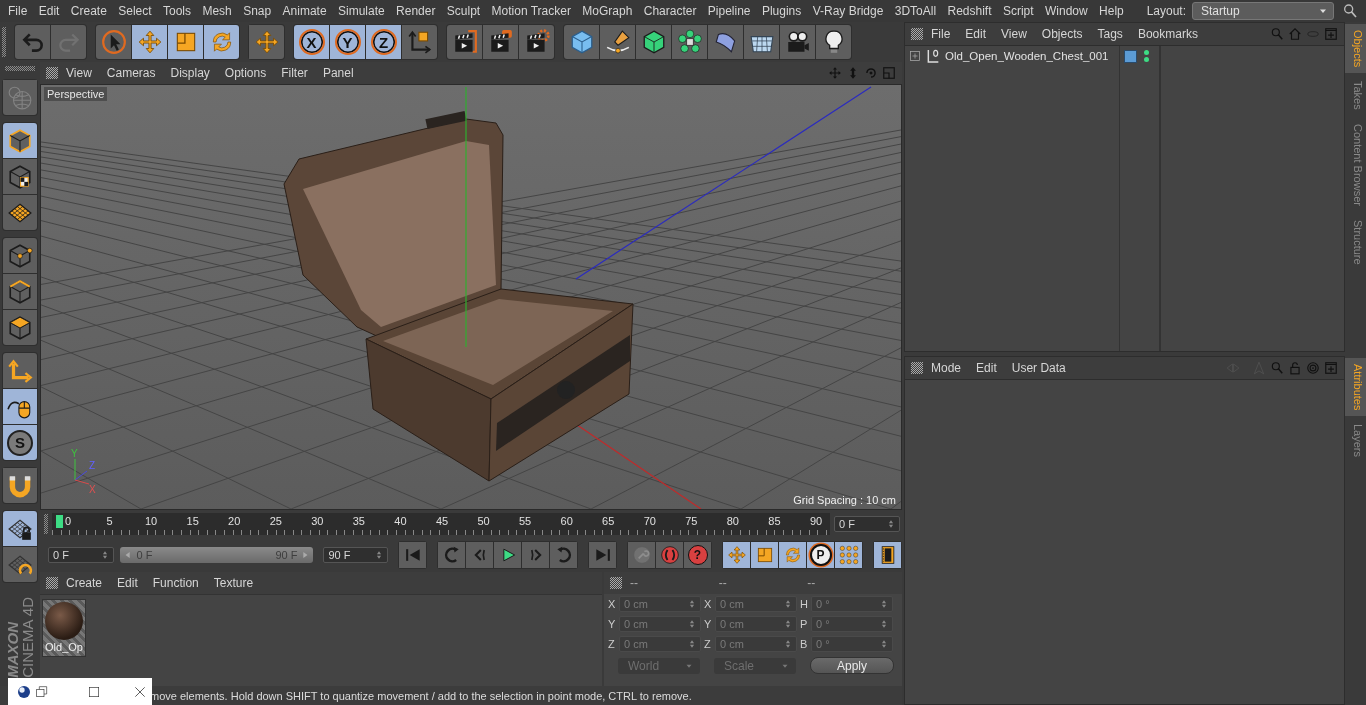 The height and width of the screenshot is (705, 1366). I want to click on side-tab: Attributes, so click(1355, 387).